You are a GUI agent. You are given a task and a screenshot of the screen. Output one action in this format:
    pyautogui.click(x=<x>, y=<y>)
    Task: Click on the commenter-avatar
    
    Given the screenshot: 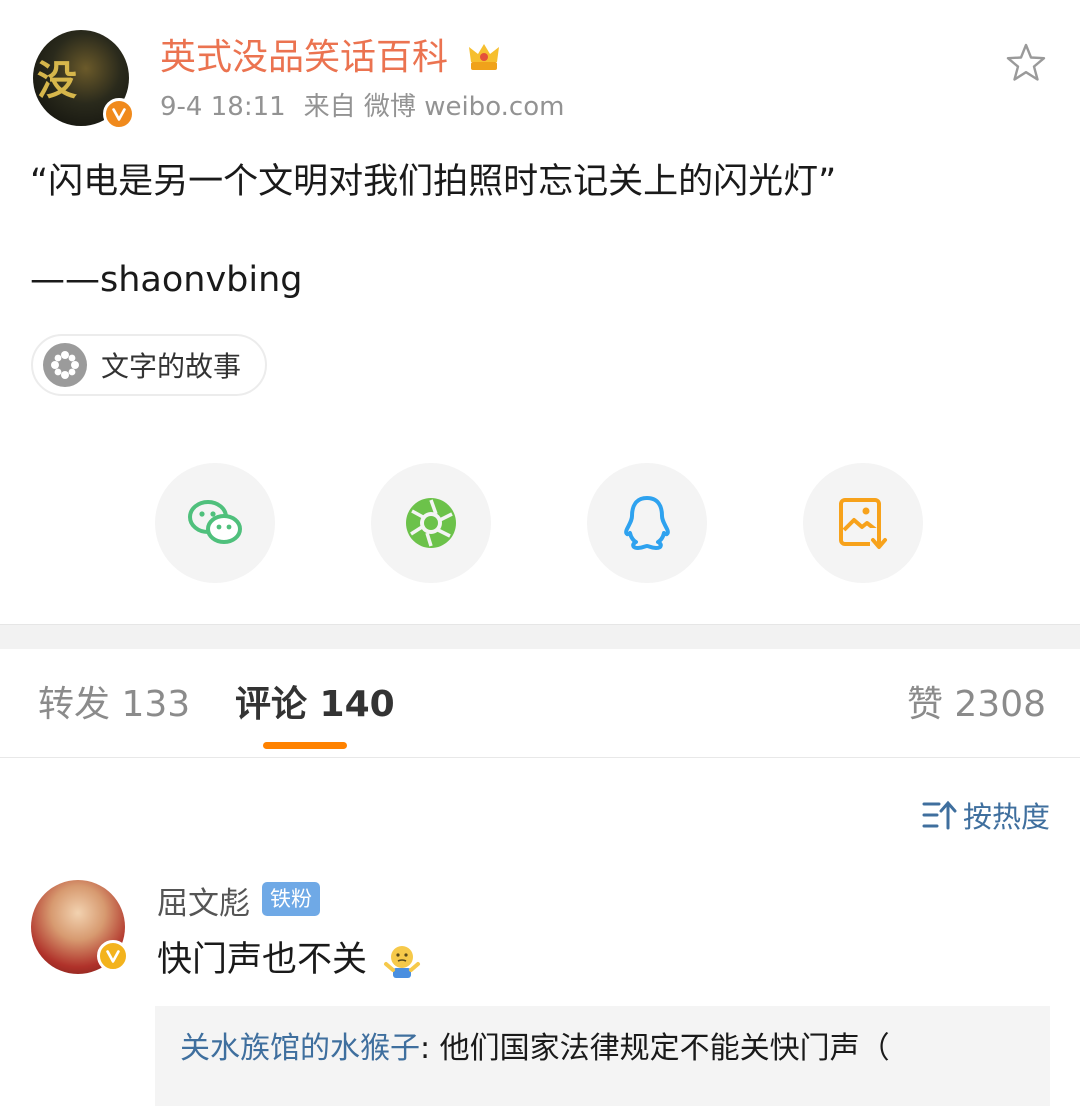 What is the action you would take?
    pyautogui.click(x=80, y=927)
    